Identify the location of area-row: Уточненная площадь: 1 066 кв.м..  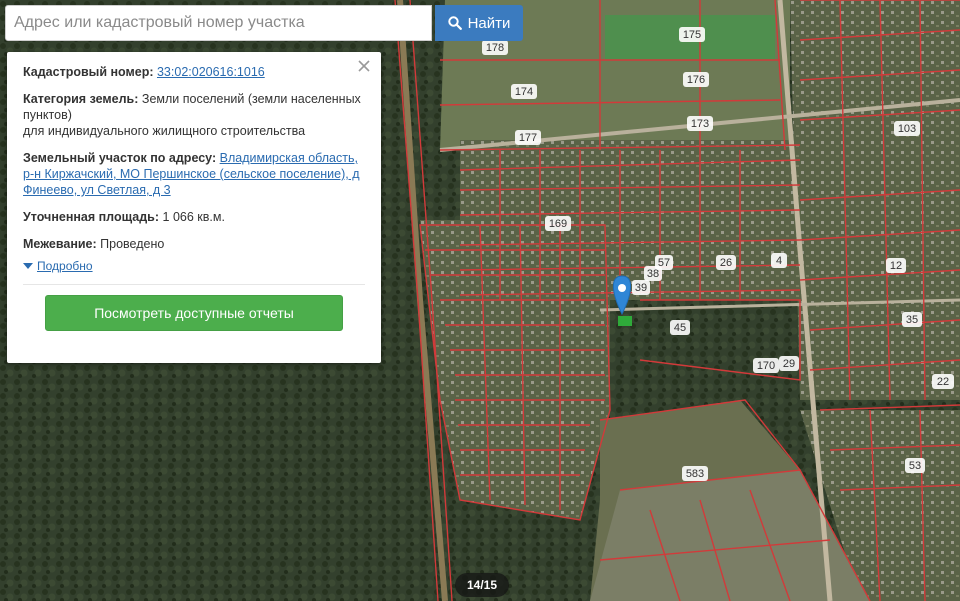
(194, 217).